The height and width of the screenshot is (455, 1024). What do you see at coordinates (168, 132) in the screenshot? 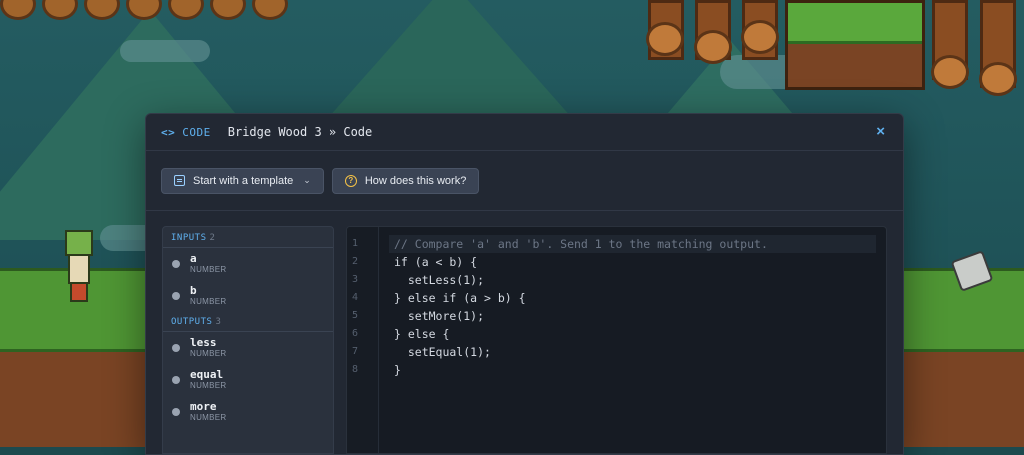
I see `code-brackets-icon: <>` at bounding box center [168, 132].